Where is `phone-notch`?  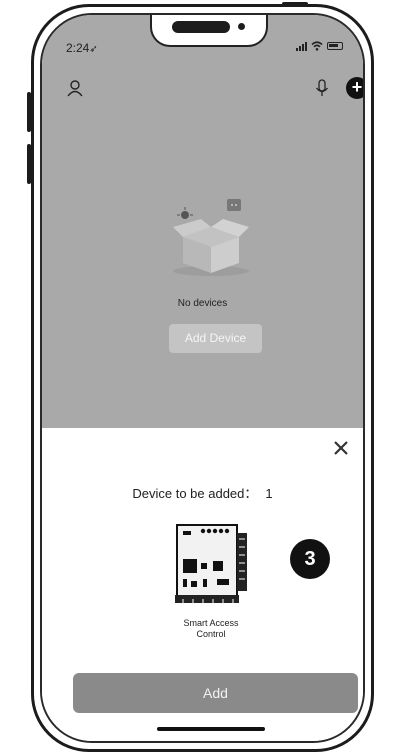 phone-notch is located at coordinates (209, 31).